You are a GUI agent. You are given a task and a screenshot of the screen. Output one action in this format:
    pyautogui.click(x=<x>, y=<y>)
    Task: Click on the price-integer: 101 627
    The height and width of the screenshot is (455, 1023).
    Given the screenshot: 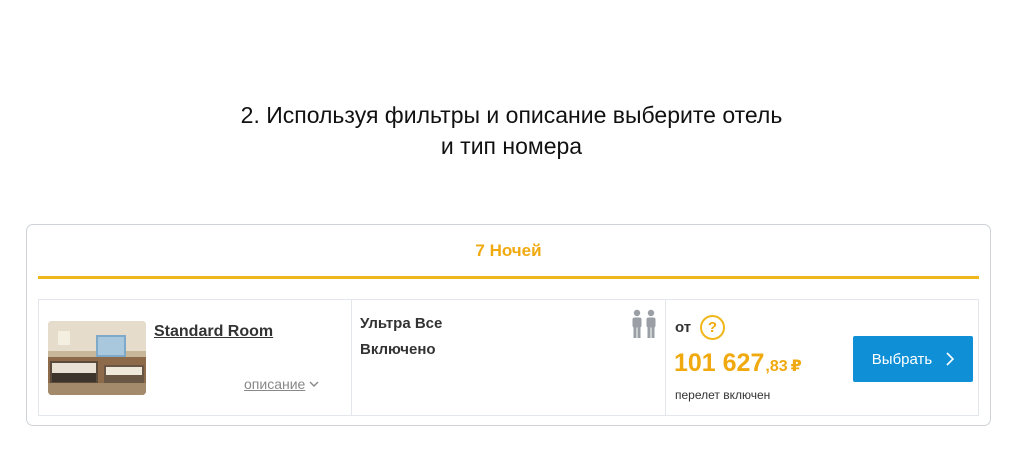 What is the action you would take?
    pyautogui.click(x=719, y=363)
    